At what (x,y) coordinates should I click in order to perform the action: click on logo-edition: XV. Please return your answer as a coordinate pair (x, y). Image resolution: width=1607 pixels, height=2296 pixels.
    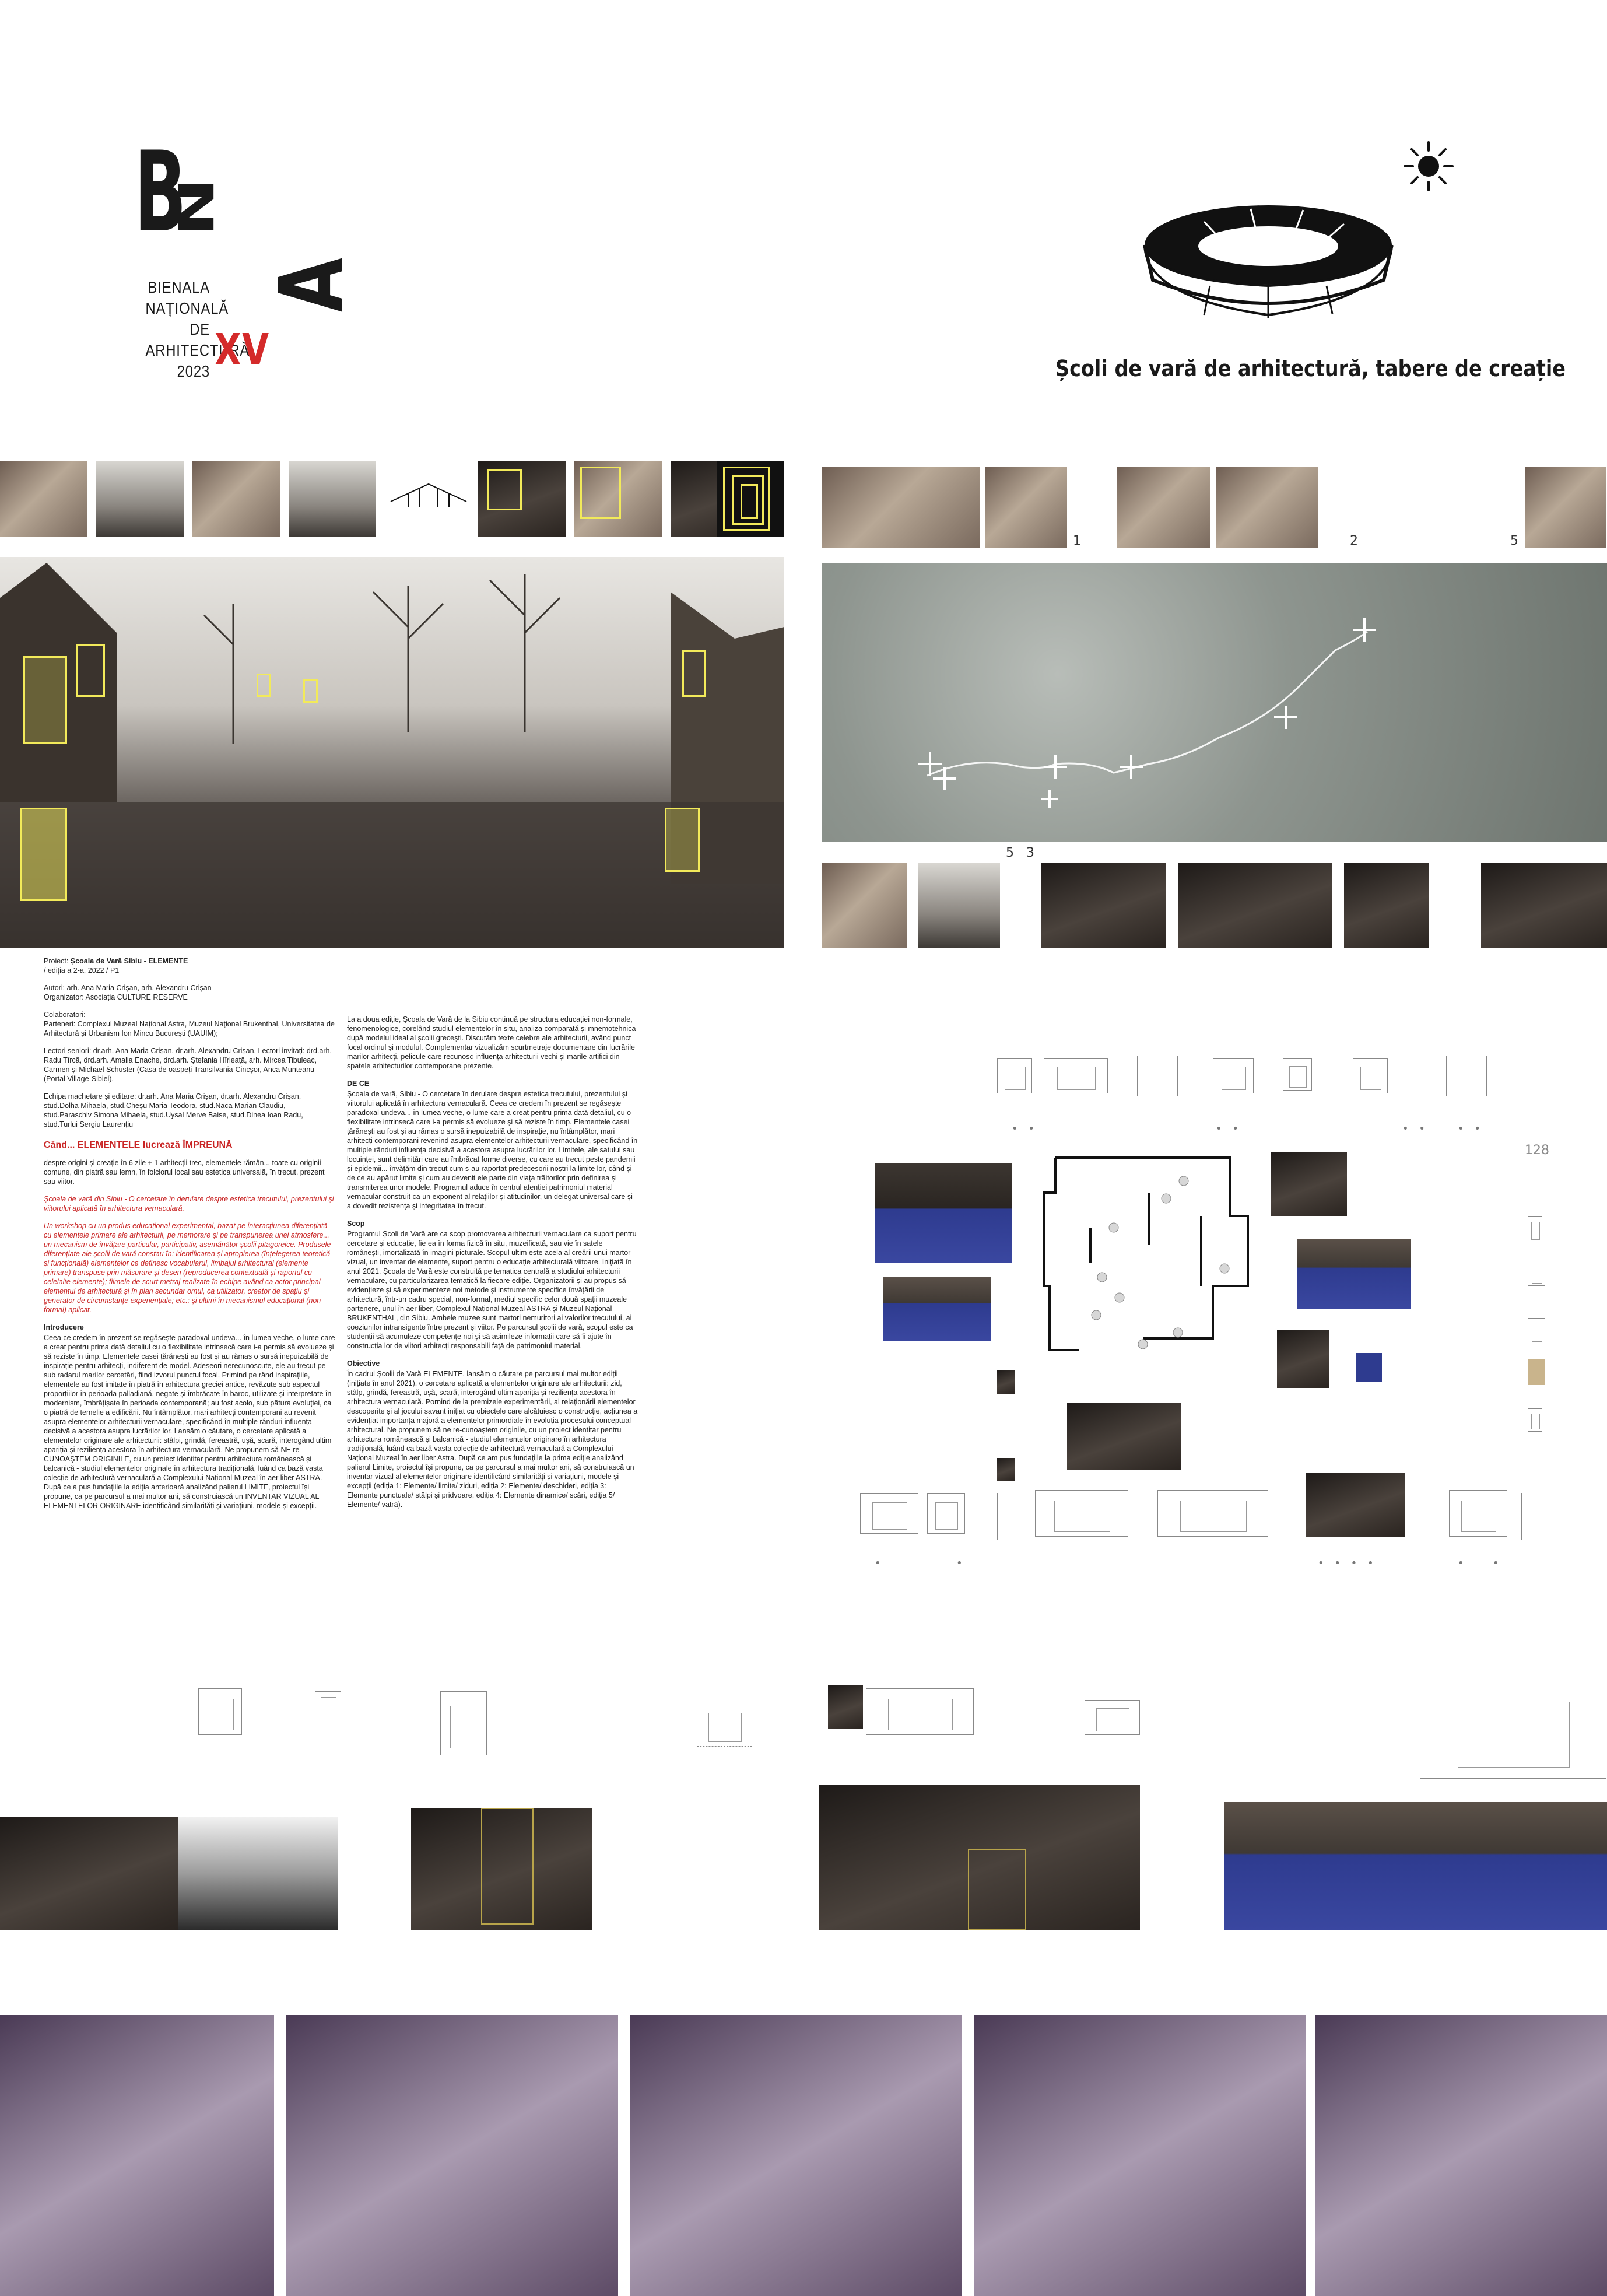
    Looking at the image, I should click on (242, 350).